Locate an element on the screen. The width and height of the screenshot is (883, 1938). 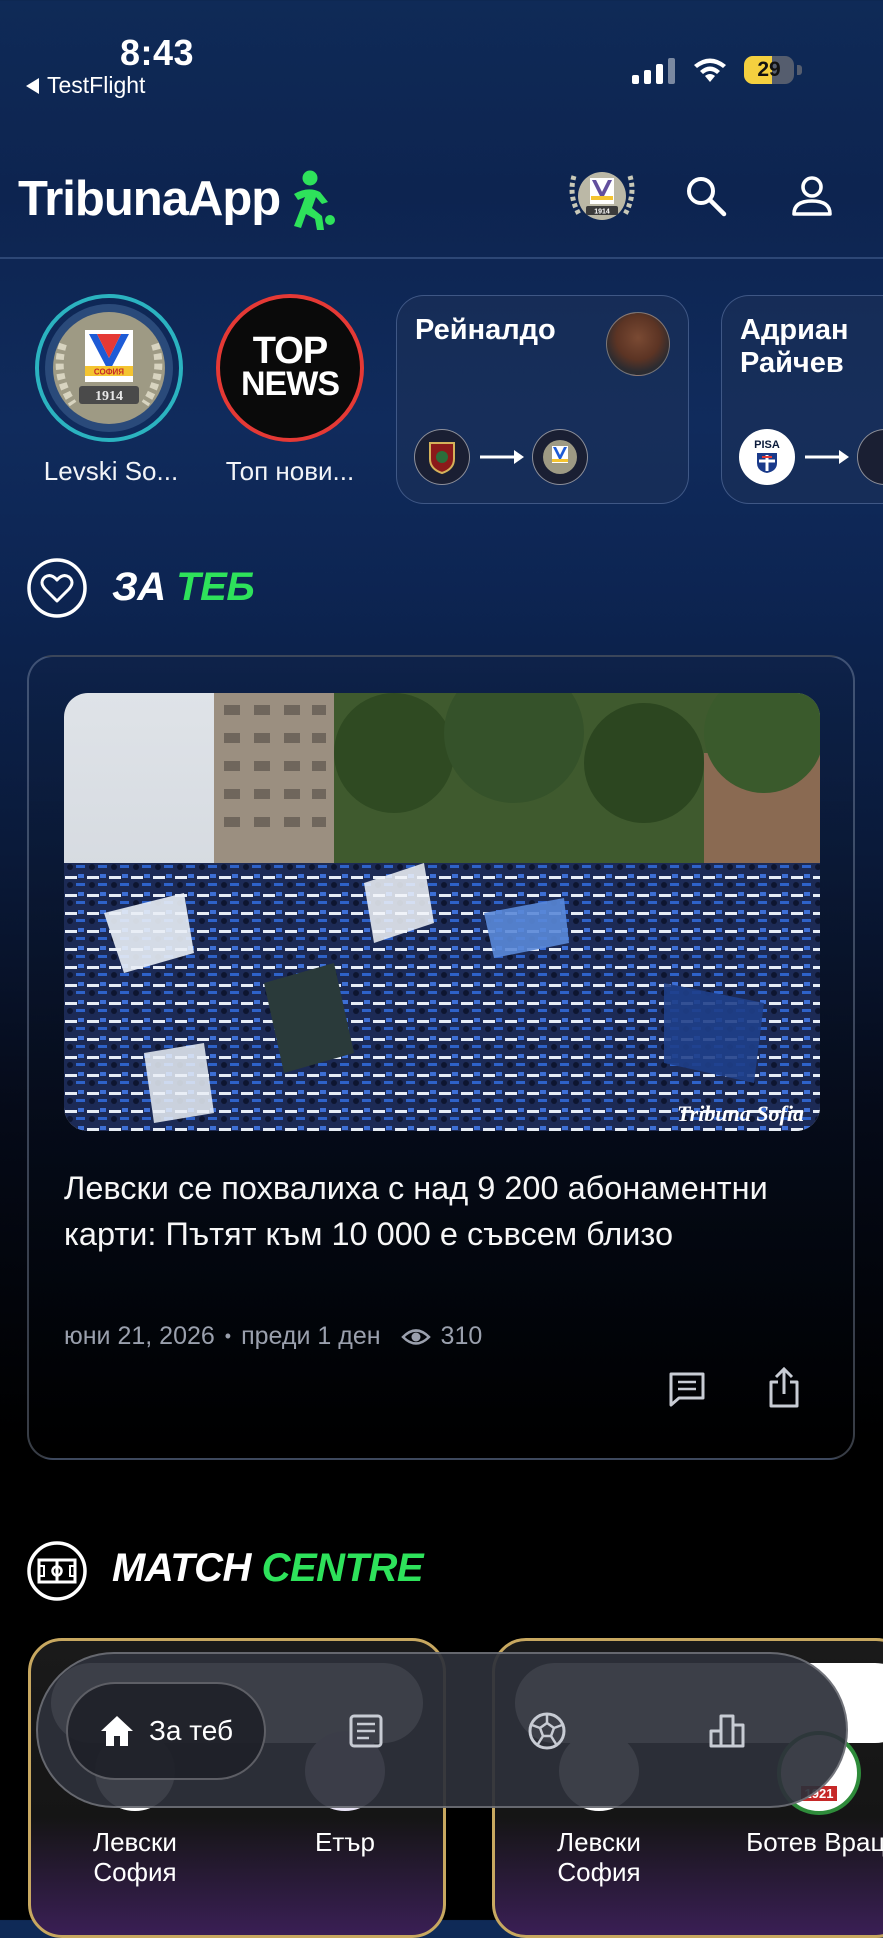
status-time: 8:43 is located at coordinates (157, 52).